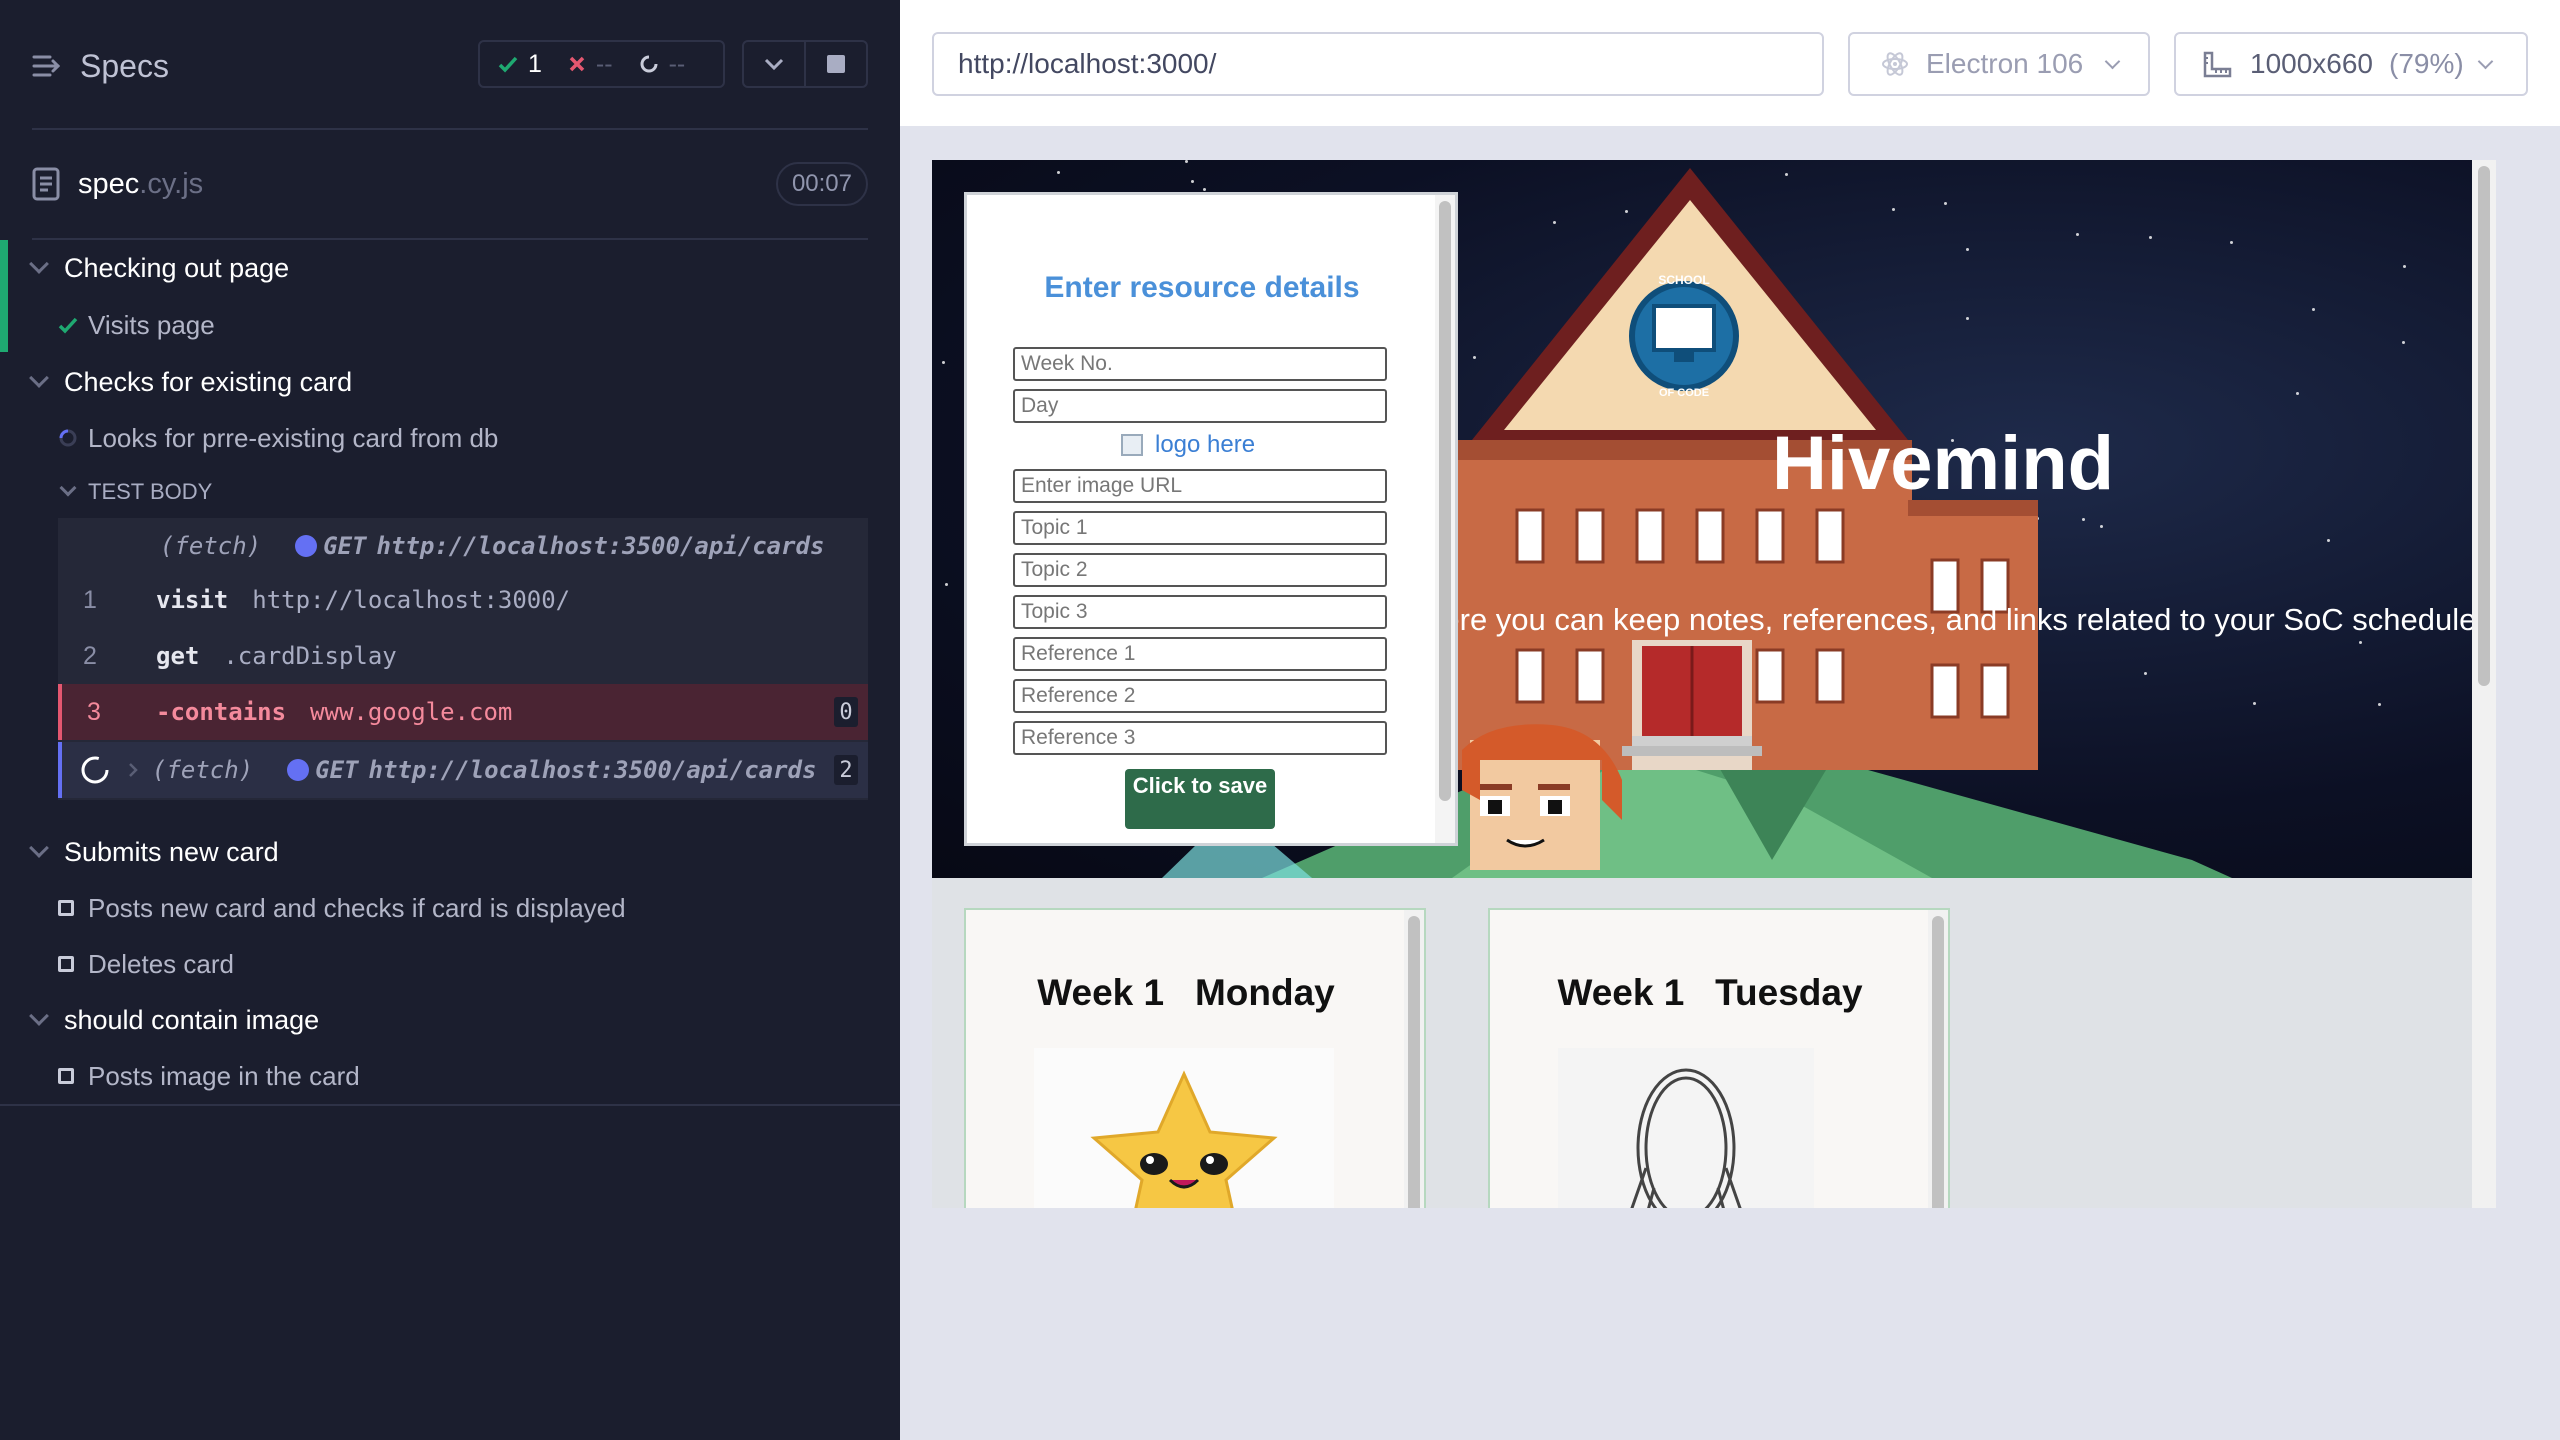 The height and width of the screenshot is (1440, 2560). I want to click on pending-stat: --, so click(662, 64).